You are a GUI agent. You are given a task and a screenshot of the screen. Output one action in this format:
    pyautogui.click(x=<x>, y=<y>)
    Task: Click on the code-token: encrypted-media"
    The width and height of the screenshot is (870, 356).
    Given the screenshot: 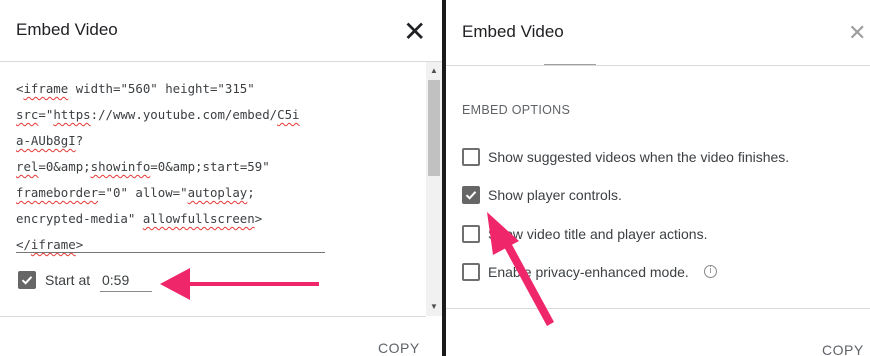 What is the action you would take?
    pyautogui.click(x=79, y=218)
    